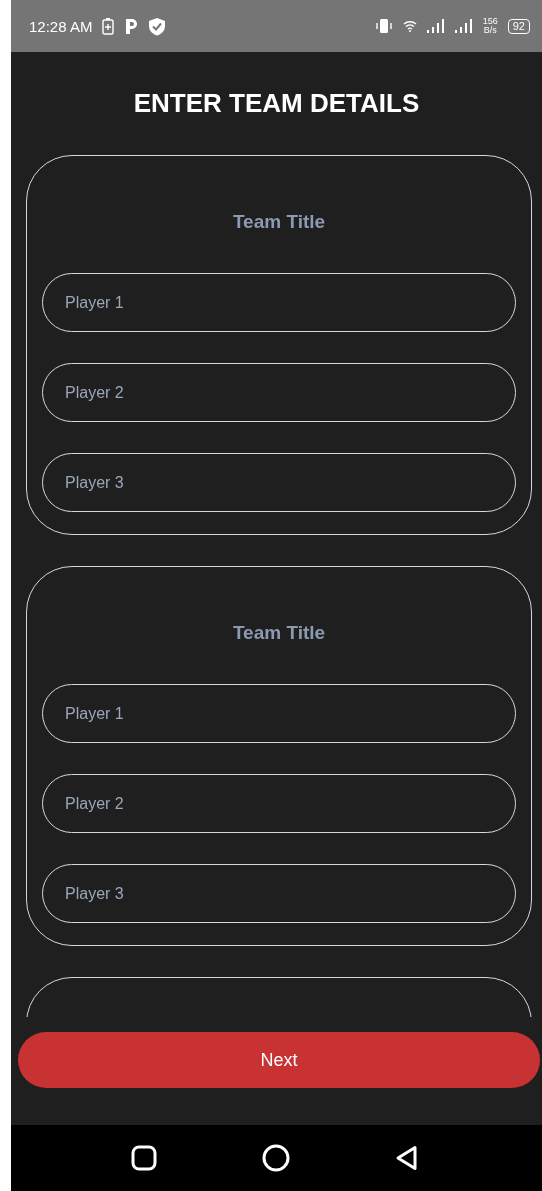  Describe the element at coordinates (518, 26) in the screenshot. I see `battery-level: 92` at that location.